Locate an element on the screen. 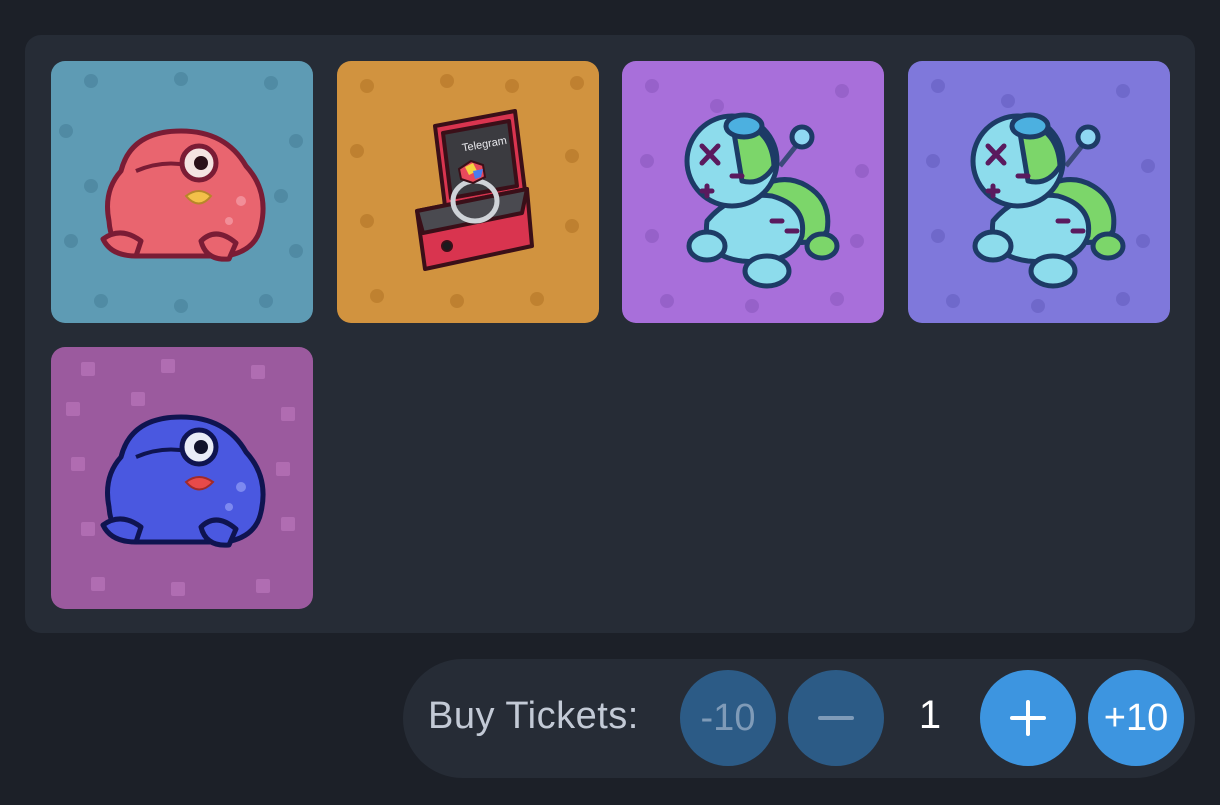  gift-card-pink-frog is located at coordinates (182, 192).